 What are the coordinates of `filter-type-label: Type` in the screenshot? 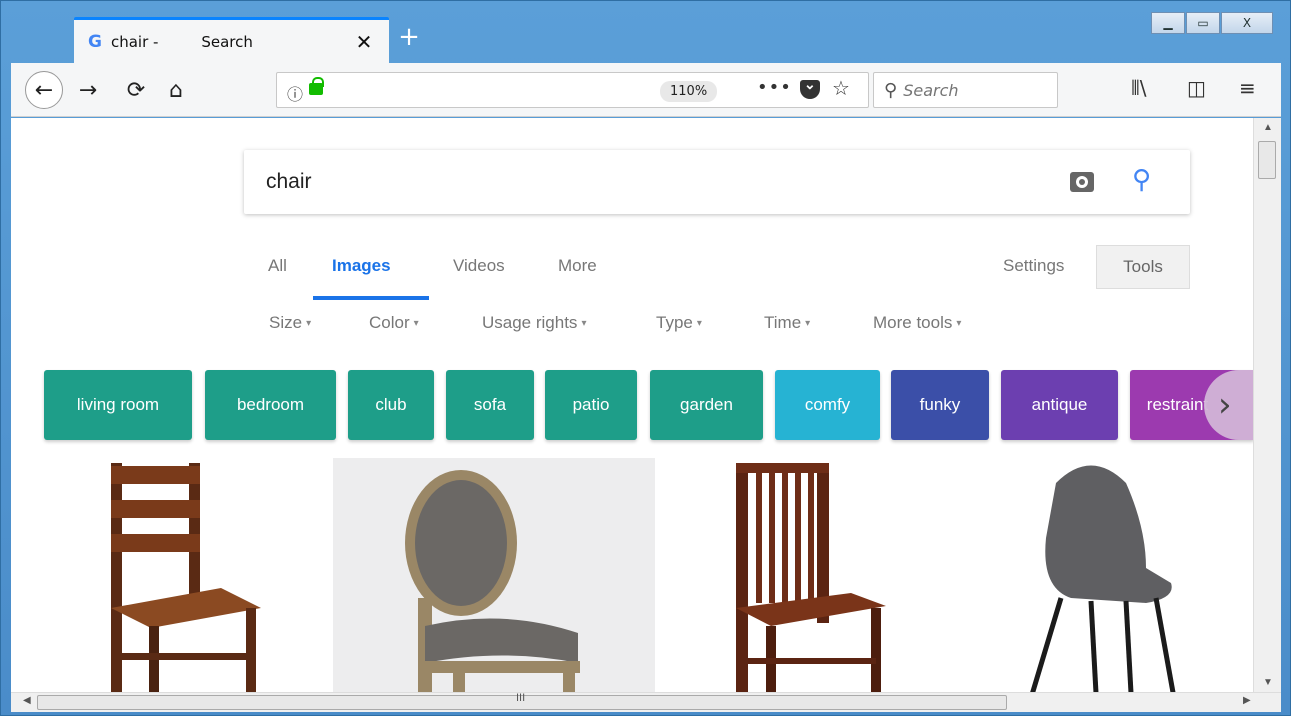 It's located at (674, 322).